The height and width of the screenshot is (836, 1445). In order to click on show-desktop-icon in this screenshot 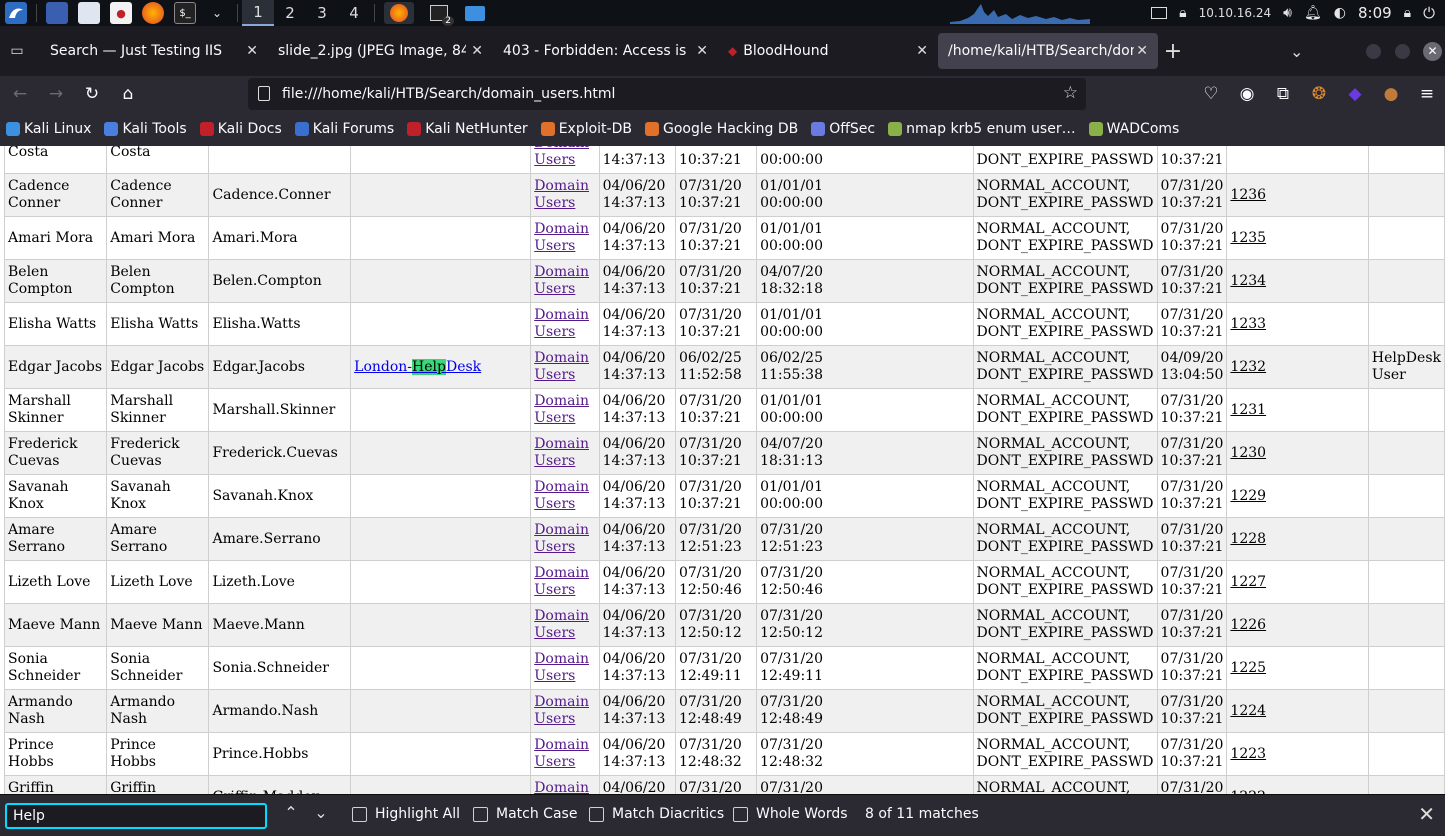, I will do `click(57, 13)`.